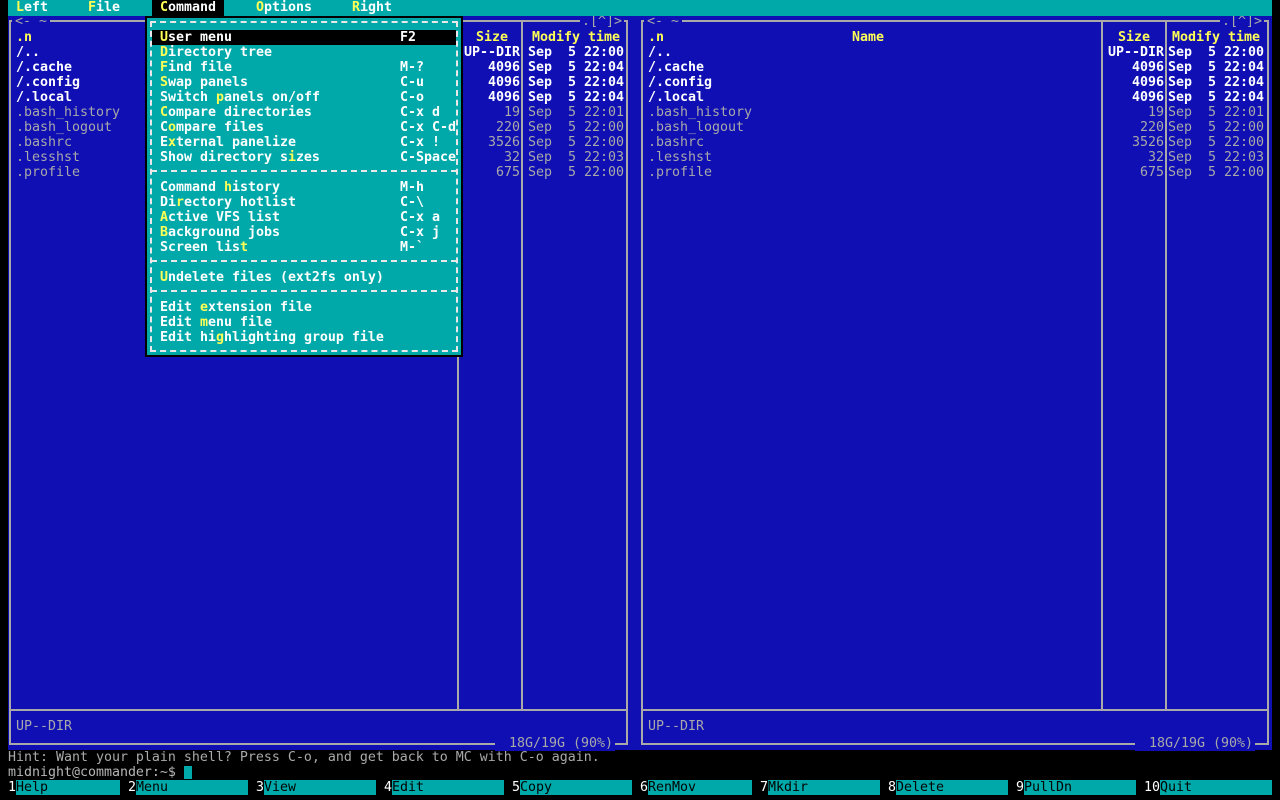 This screenshot has height=800, width=1280. Describe the element at coordinates (304, 217) in the screenshot. I see `menu-item-active-vfs-list: Active VFS list C-x a` at that location.